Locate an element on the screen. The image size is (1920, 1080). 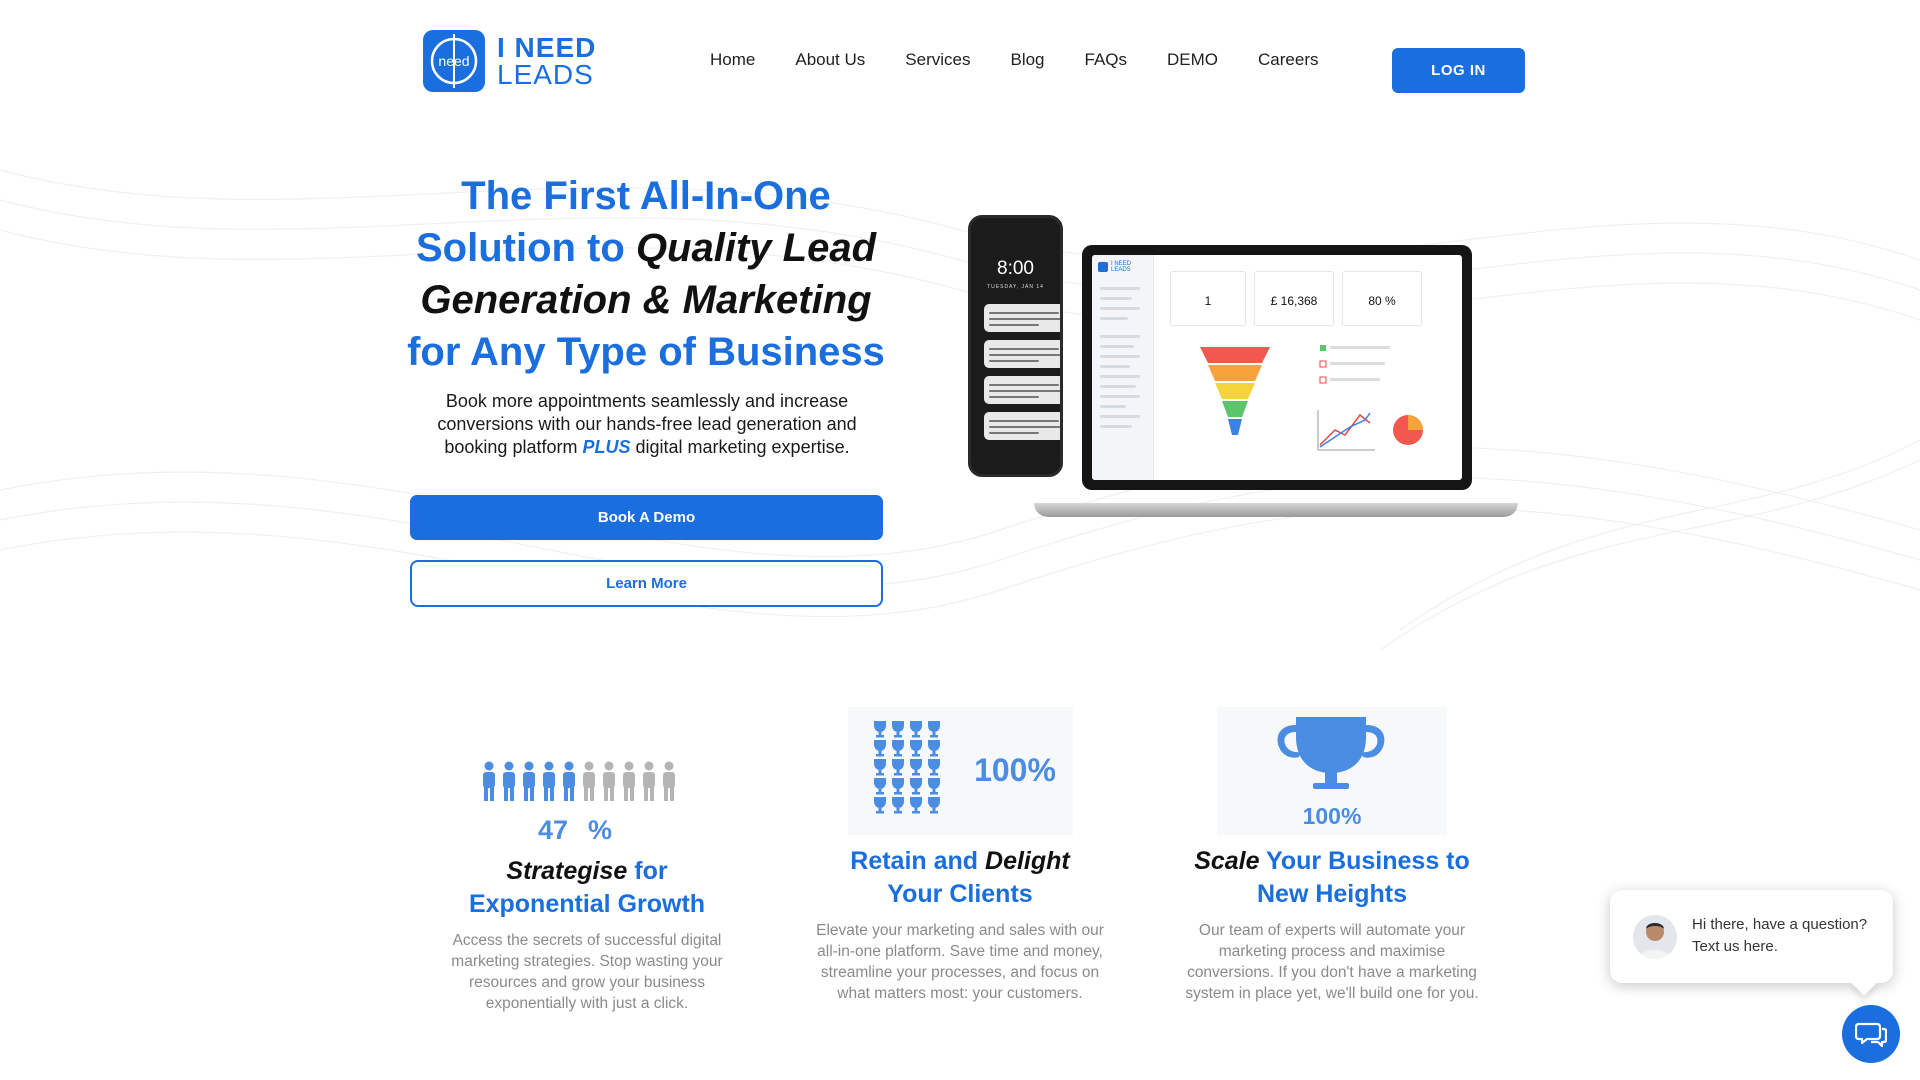
chat-greeting-text: Hi there, have a question? Text us here. is located at coordinates (1780, 935).